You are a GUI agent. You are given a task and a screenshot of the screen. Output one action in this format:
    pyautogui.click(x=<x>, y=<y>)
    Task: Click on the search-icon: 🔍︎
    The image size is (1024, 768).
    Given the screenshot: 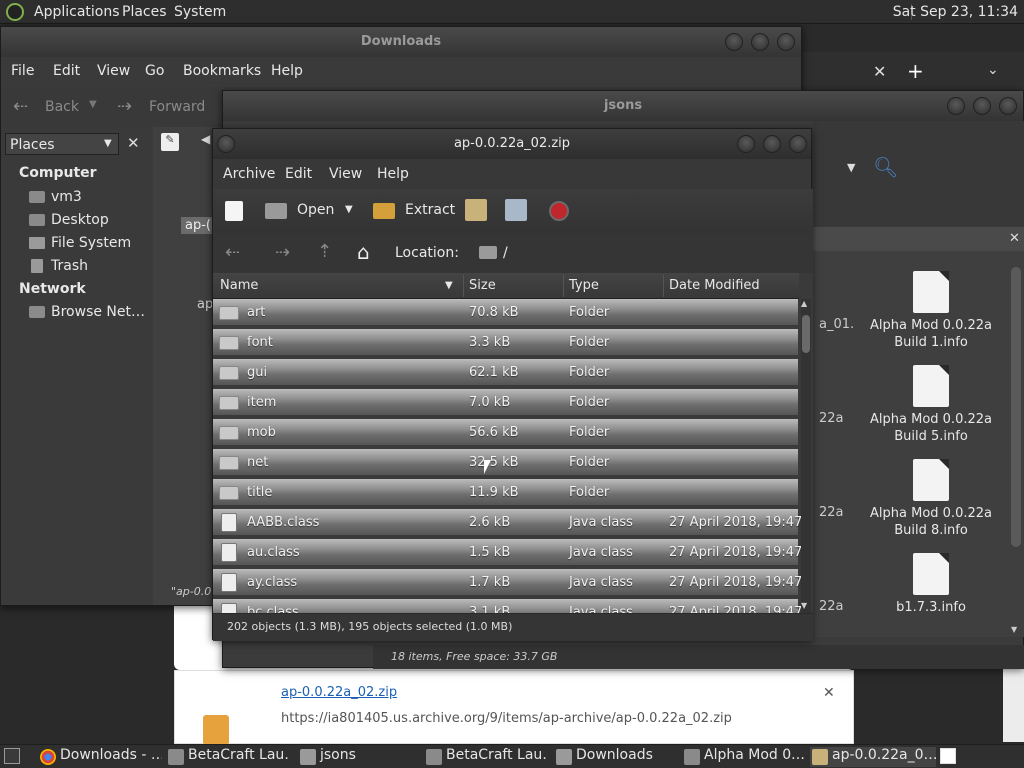 What is the action you would take?
    pyautogui.click(x=885, y=167)
    